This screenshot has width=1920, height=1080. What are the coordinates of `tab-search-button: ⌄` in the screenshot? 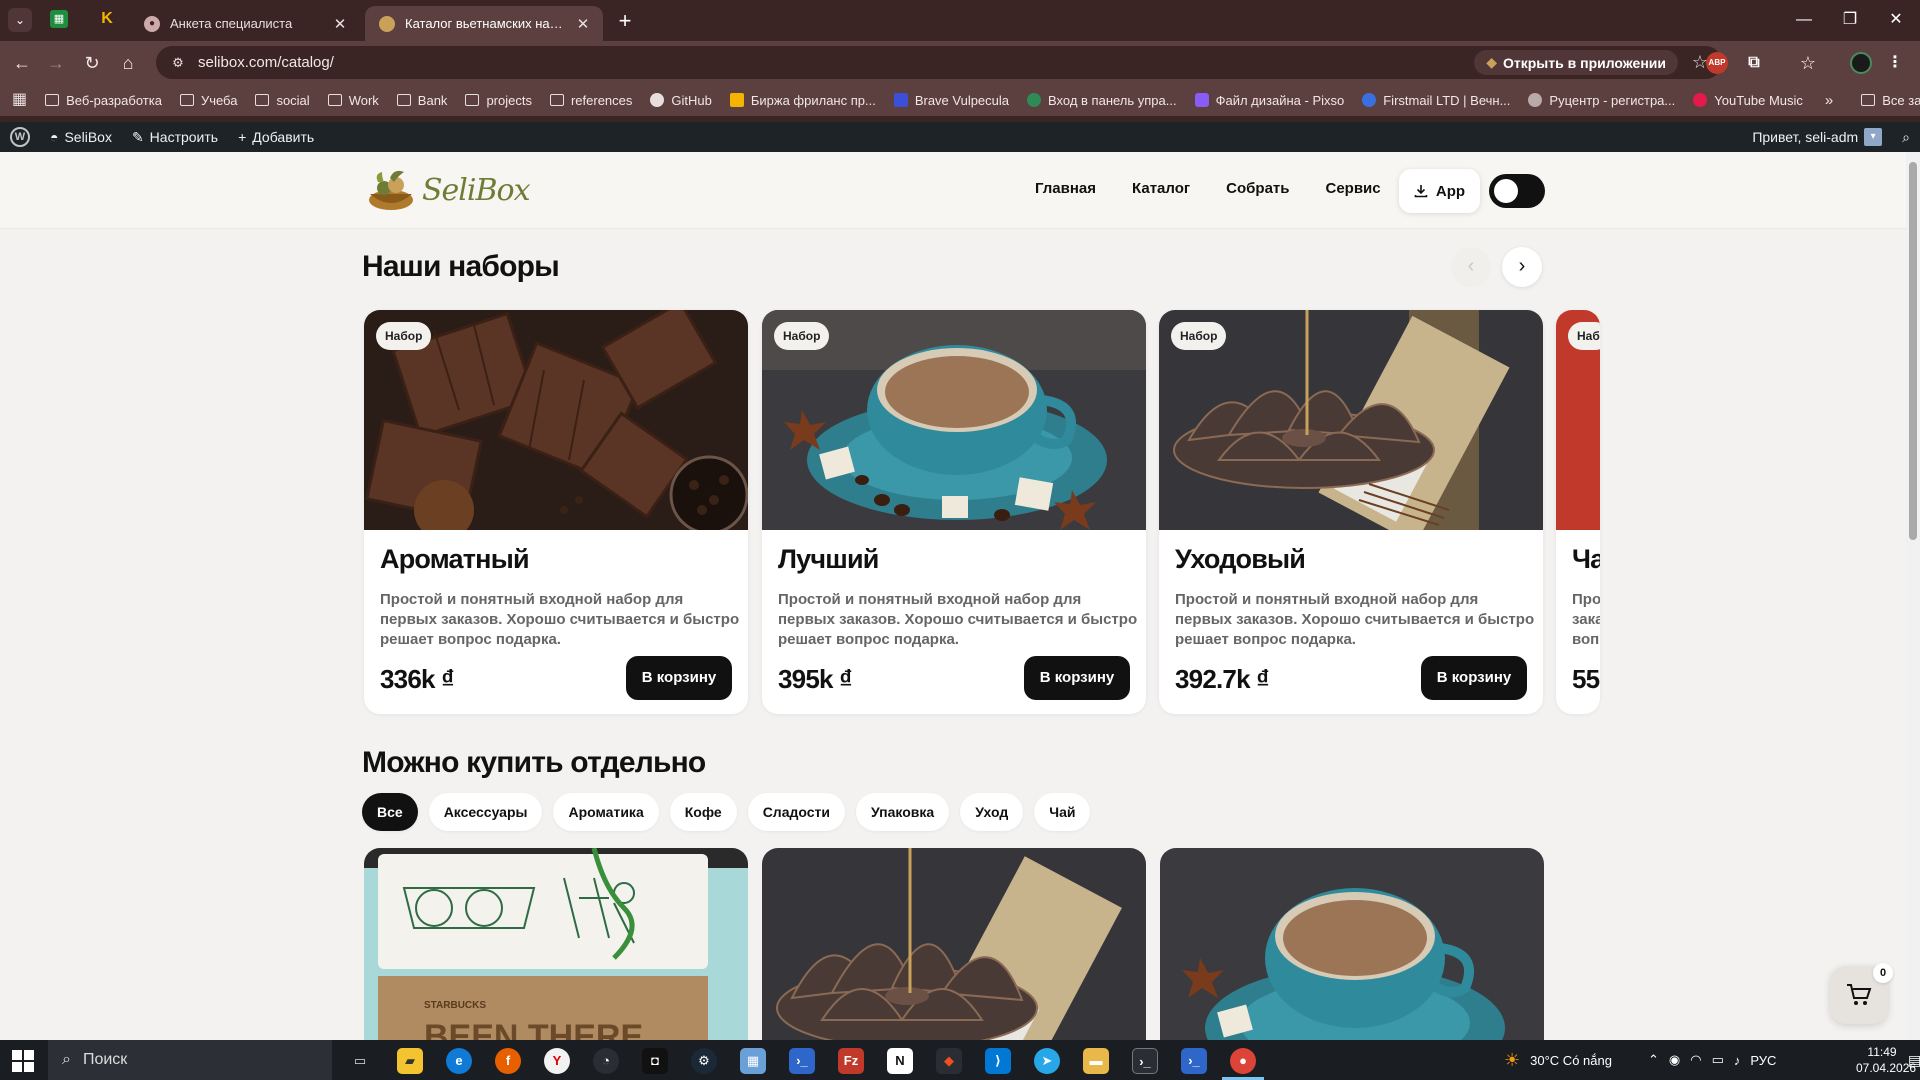 It's located at (20, 20).